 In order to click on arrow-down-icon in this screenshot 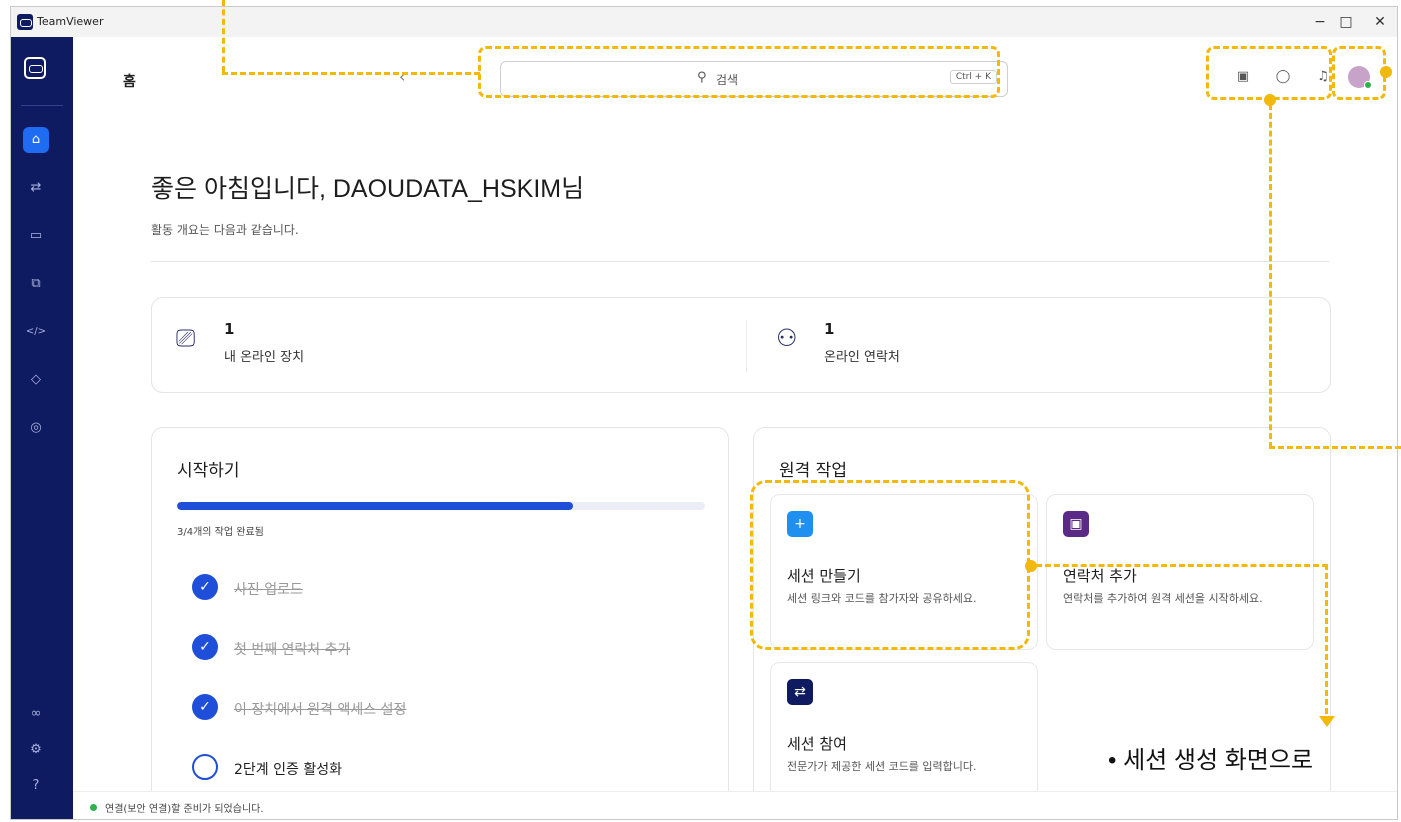, I will do `click(1327, 721)`.